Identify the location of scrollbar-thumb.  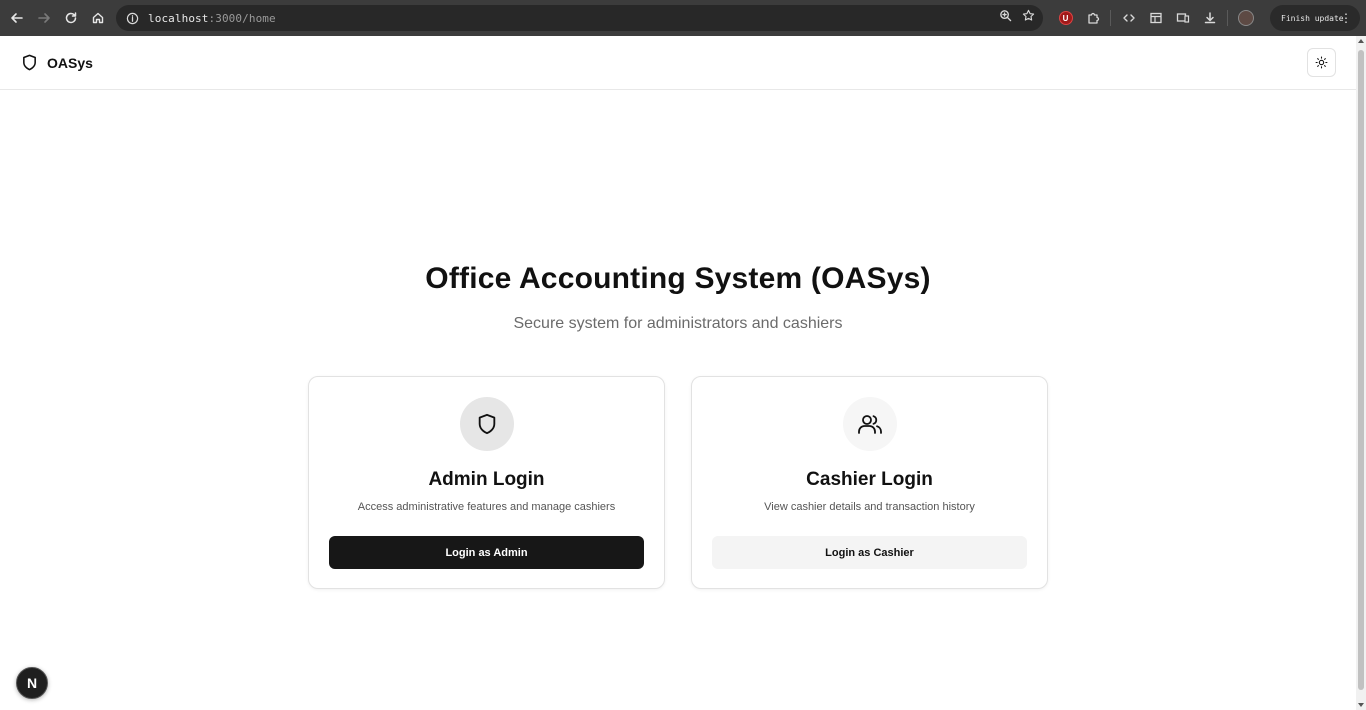
(1361, 370).